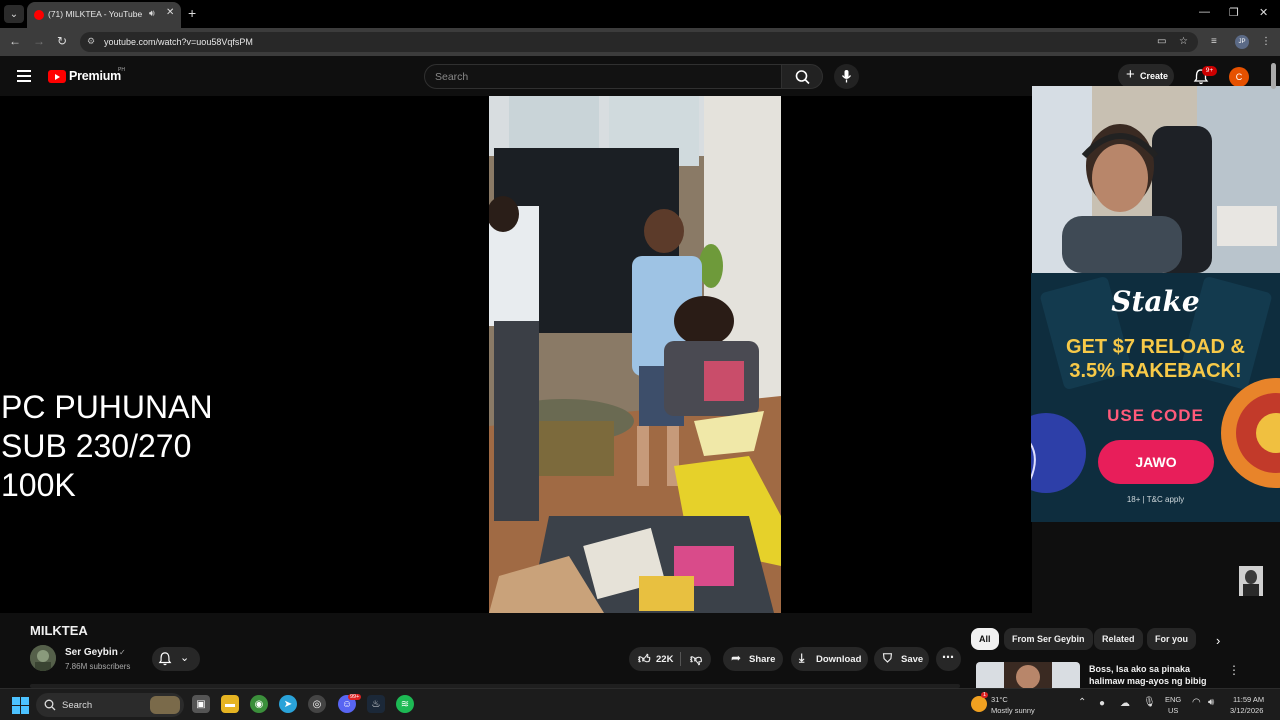 The height and width of the screenshot is (720, 1280). Describe the element at coordinates (230, 704) in the screenshot. I see `file-explorer-icon: ▬` at that location.